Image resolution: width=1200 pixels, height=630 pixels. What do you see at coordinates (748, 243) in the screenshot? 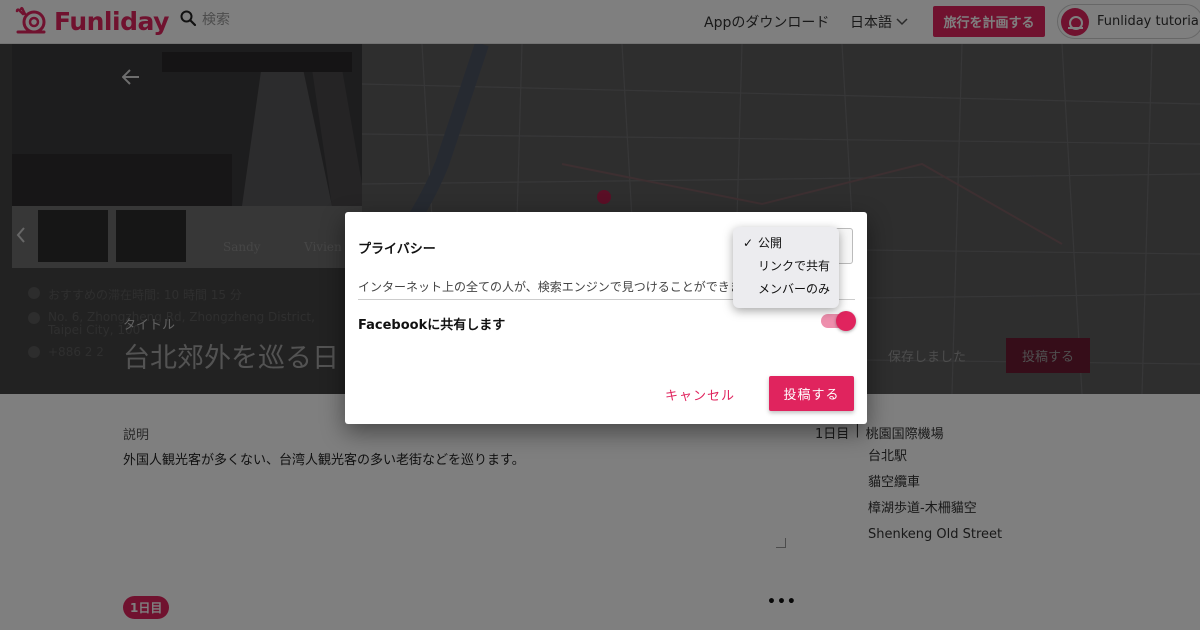
I see `check-icon: ✓` at bounding box center [748, 243].